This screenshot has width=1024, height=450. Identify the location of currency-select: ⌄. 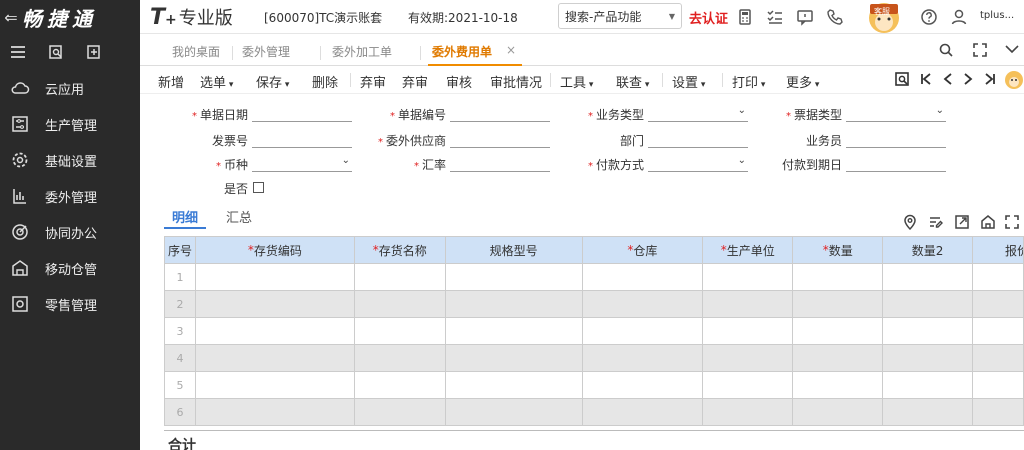
(302, 162).